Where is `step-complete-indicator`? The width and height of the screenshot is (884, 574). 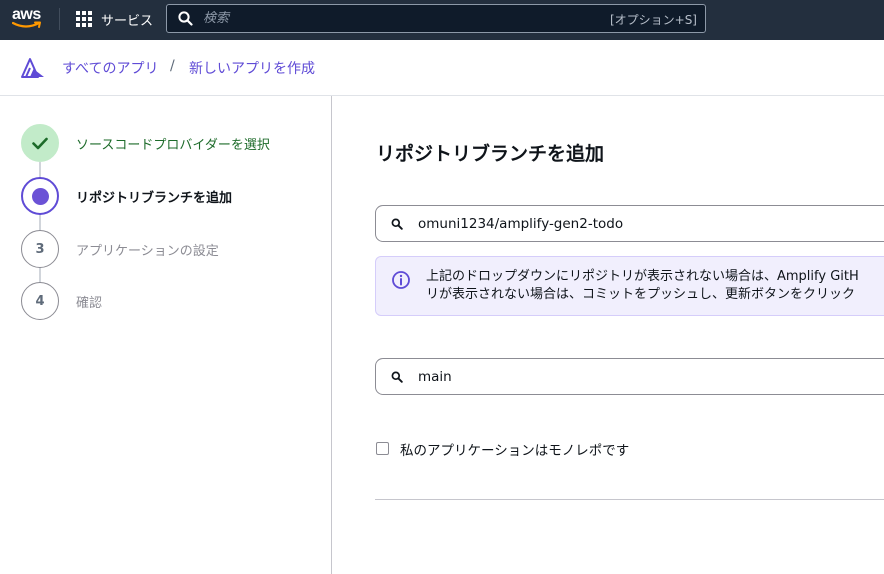
step-complete-indicator is located at coordinates (40, 143).